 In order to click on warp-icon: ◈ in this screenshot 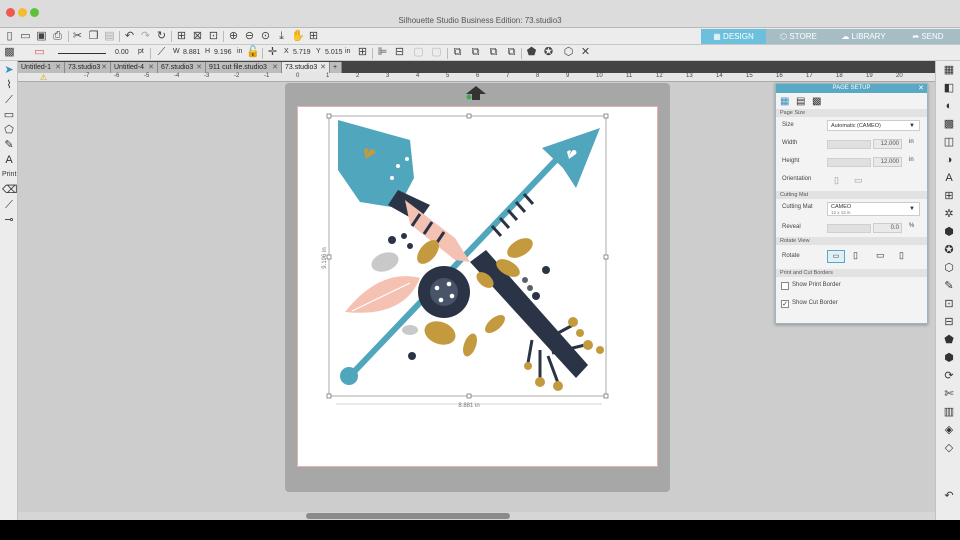, I will do `click(949, 430)`.